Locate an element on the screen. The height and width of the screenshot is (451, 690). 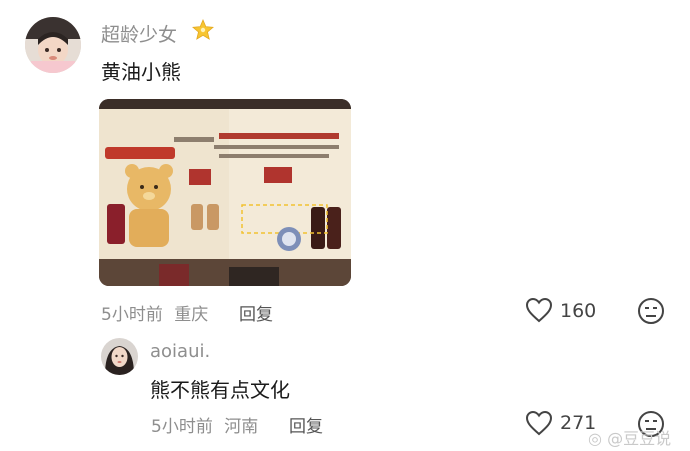
watermark: ◎ @豆豆说 is located at coordinates (629, 437).